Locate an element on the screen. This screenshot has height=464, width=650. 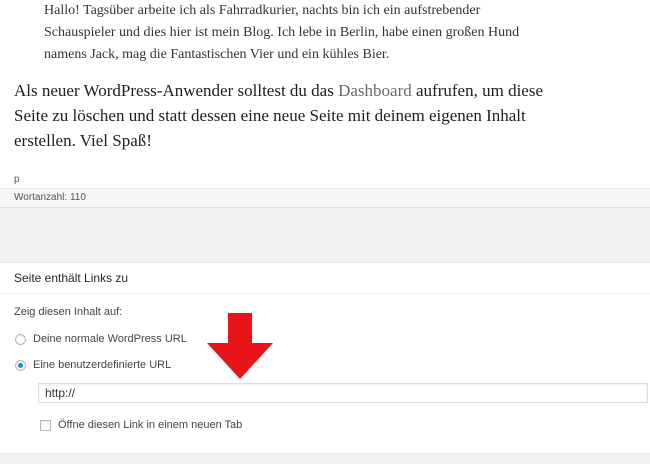
status-bar: Wortanzahl: 110 is located at coordinates (325, 198).